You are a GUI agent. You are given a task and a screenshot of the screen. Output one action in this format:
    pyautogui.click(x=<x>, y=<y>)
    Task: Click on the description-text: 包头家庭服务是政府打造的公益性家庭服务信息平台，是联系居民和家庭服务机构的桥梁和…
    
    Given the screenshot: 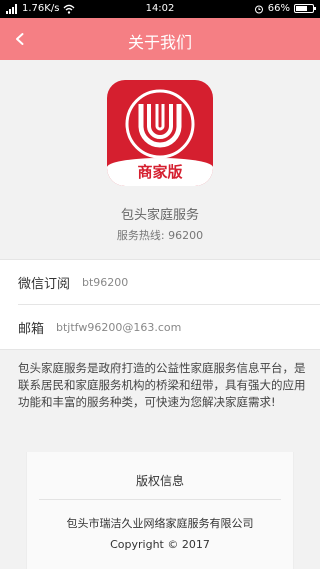 What is the action you would take?
    pyautogui.click(x=162, y=385)
    